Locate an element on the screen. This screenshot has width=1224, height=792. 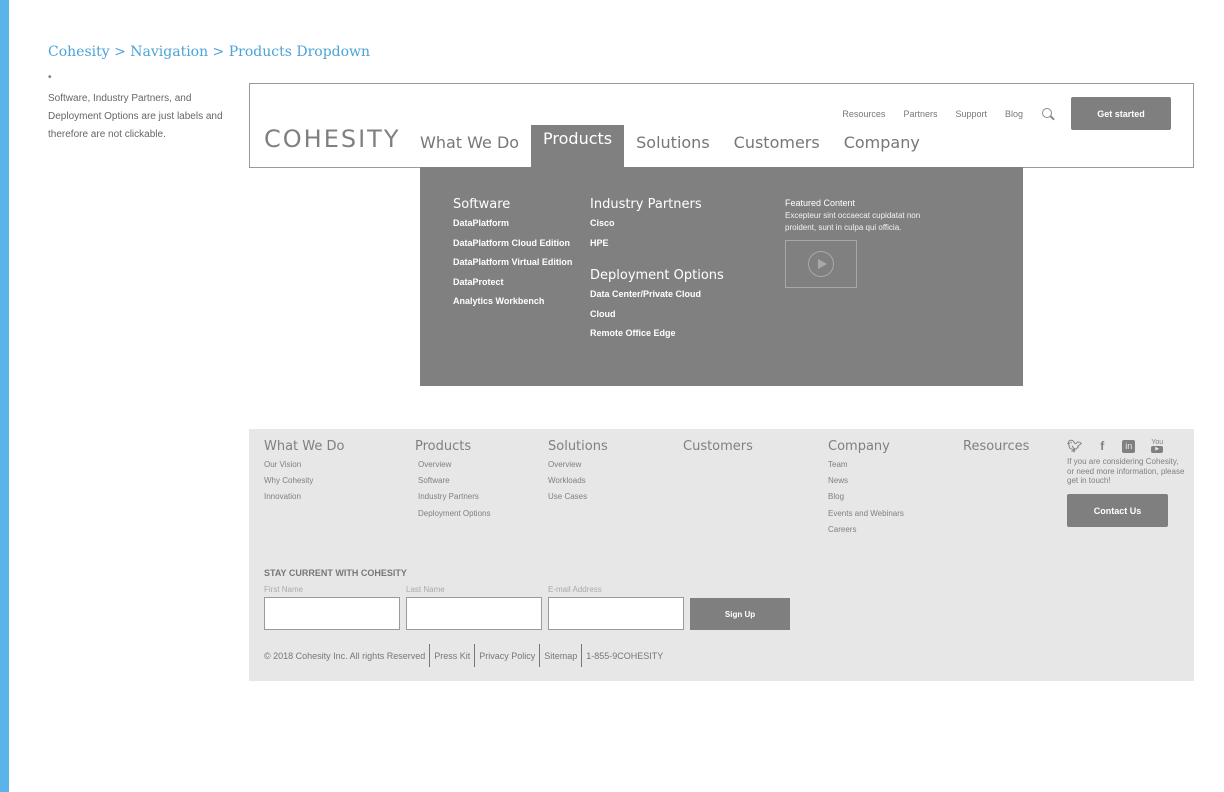
util-resources-link: Resources is located at coordinates (863, 114).